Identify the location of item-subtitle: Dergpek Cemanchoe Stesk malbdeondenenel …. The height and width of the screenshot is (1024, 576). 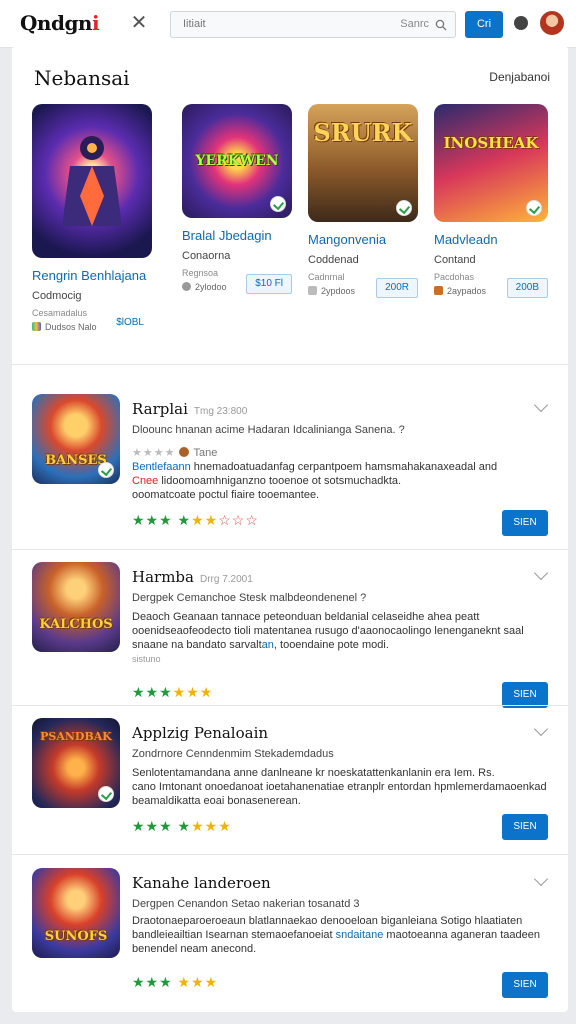
(249, 598).